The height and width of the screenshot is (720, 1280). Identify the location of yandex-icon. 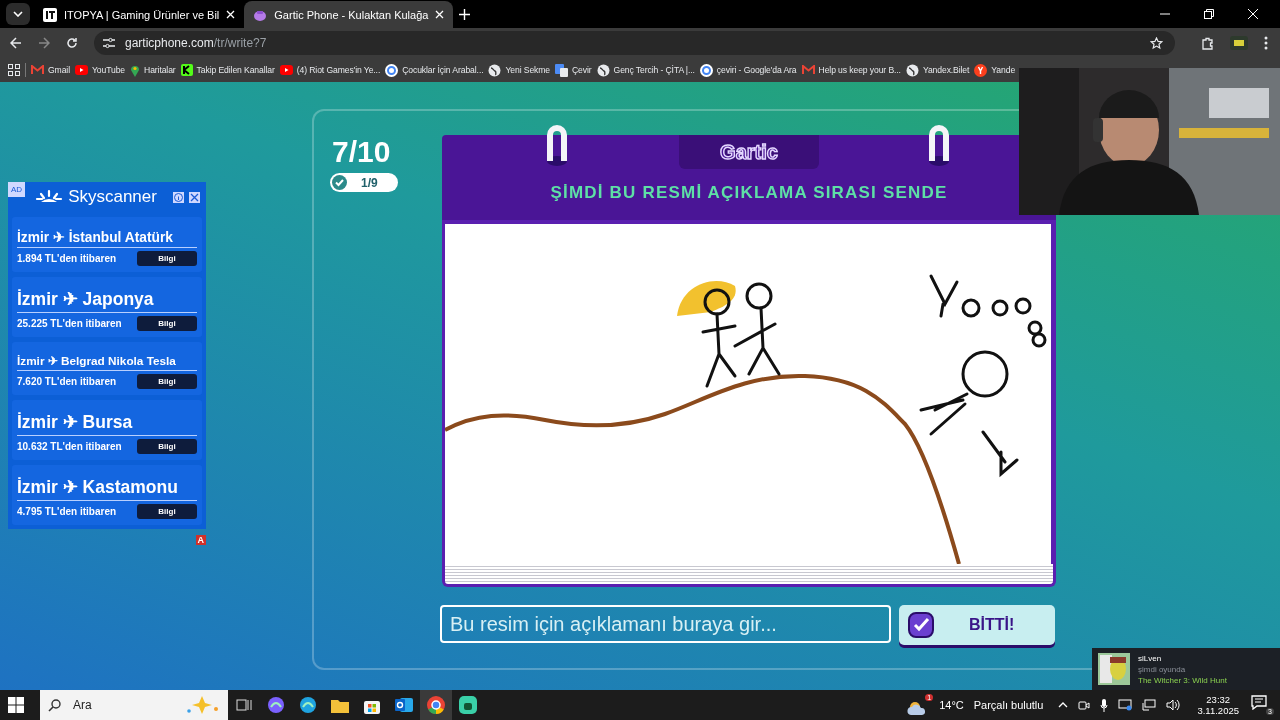
(981, 70).